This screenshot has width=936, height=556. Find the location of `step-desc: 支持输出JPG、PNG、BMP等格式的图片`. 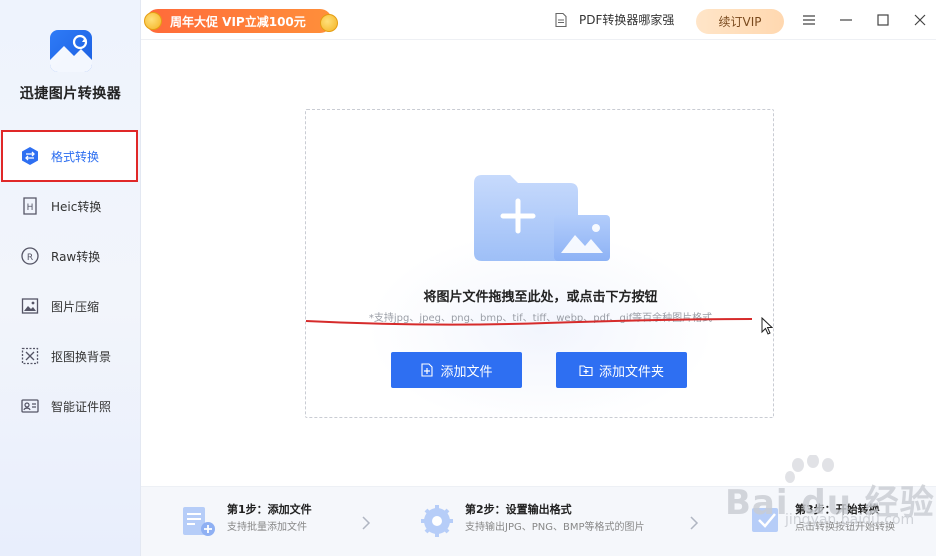

step-desc: 支持输出JPG、PNG、BMP等格式的图片 is located at coordinates (555, 527).